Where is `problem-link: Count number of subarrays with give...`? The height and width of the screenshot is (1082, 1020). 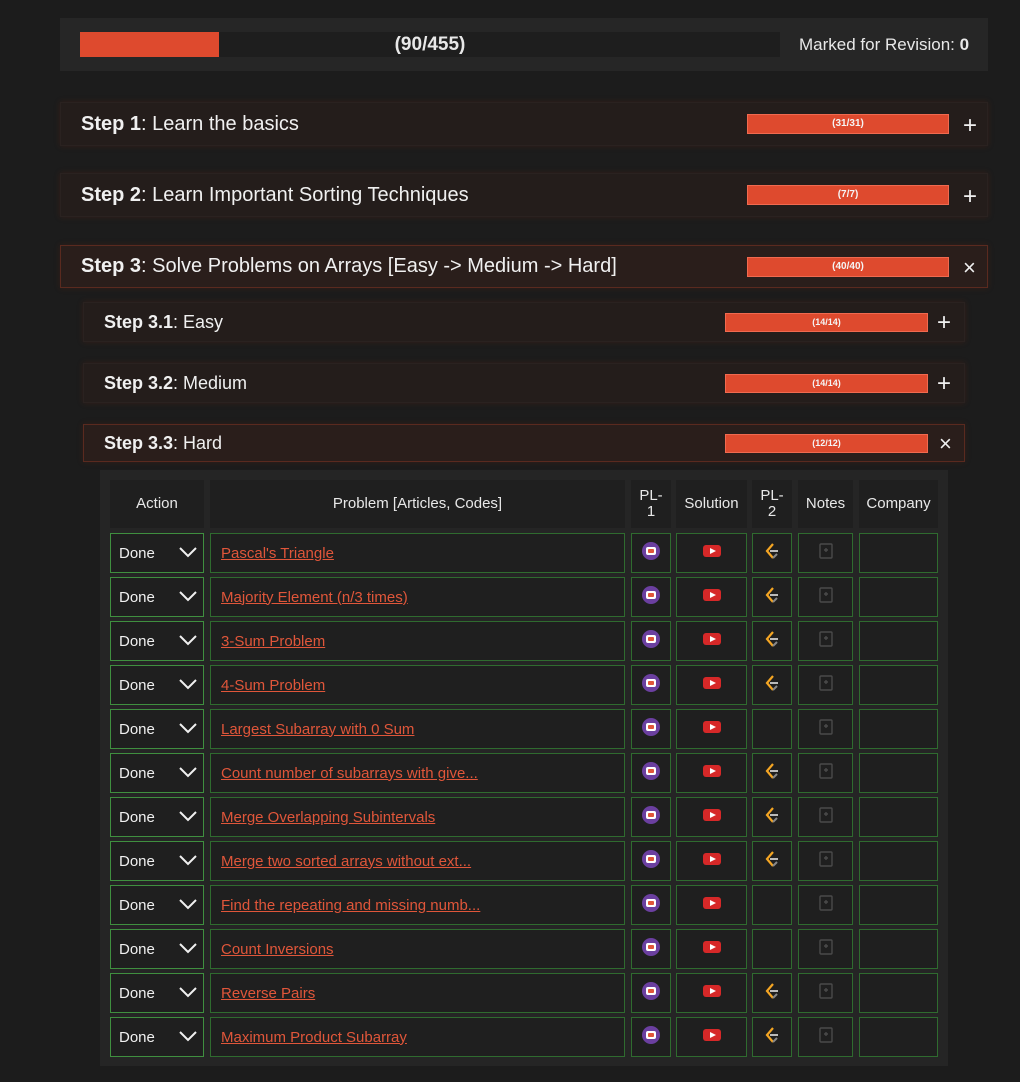 problem-link: Count number of subarrays with give... is located at coordinates (349, 773).